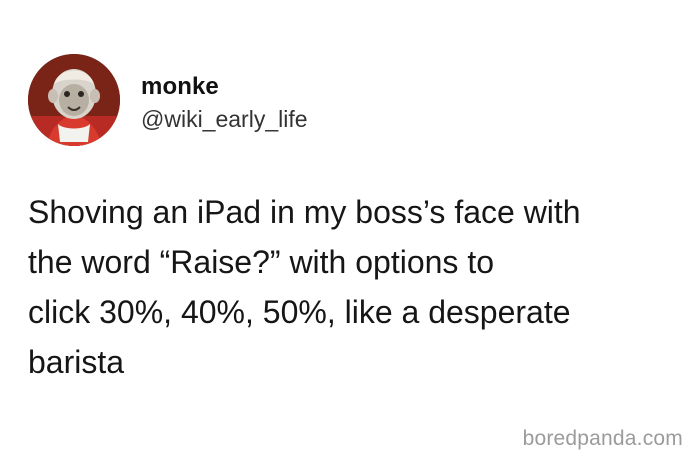  I want to click on avatar, so click(74, 100).